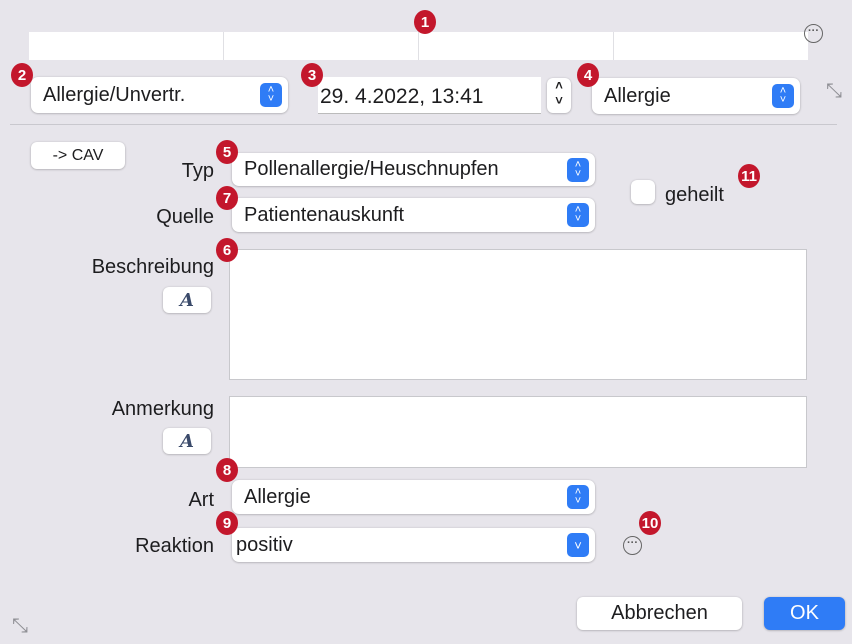 The height and width of the screenshot is (644, 852). I want to click on badge-11: 11, so click(749, 176).